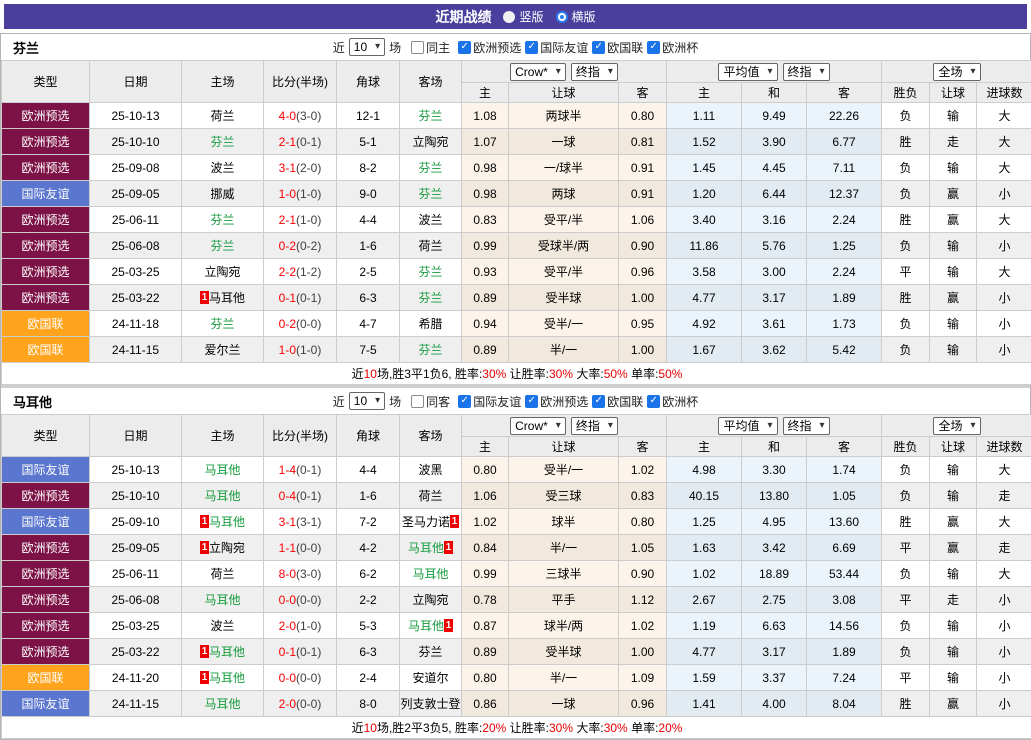 This screenshot has height=740, width=1031. What do you see at coordinates (485, 298) in the screenshot?
I see `crow-home-odds: 0.89` at bounding box center [485, 298].